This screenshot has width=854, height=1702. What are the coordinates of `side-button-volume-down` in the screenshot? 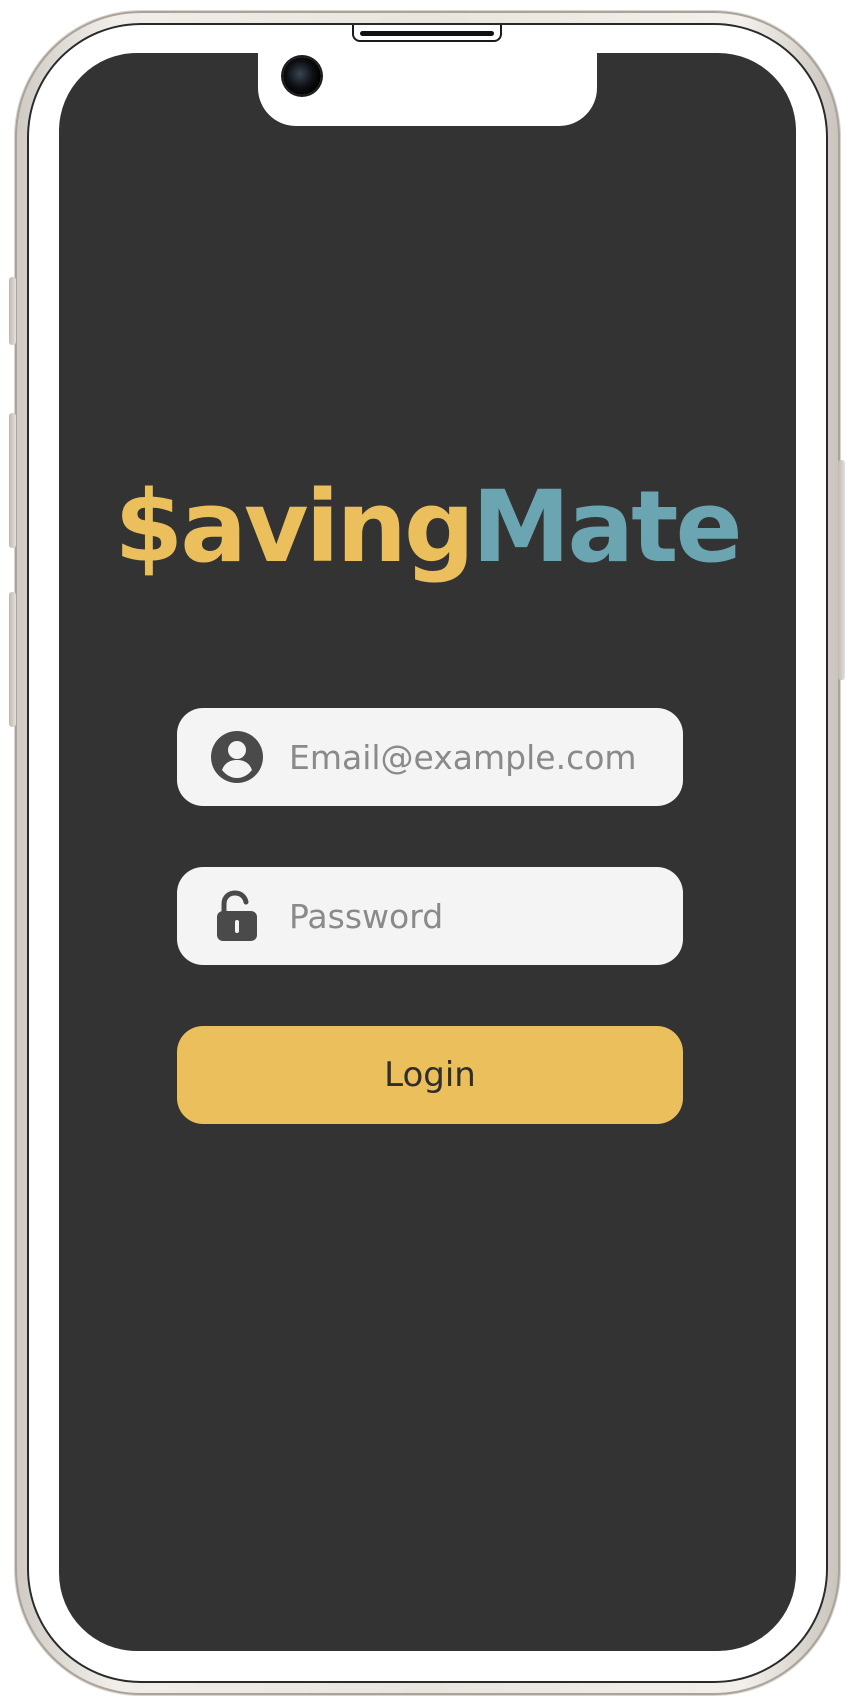 It's located at (12, 659).